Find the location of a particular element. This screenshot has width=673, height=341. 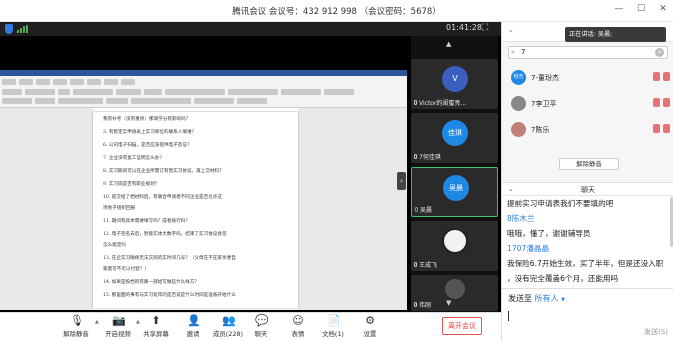

doc-line: 11. 期间有具体需要填写吗？成者按行吗？ is located at coordinates (146, 221).